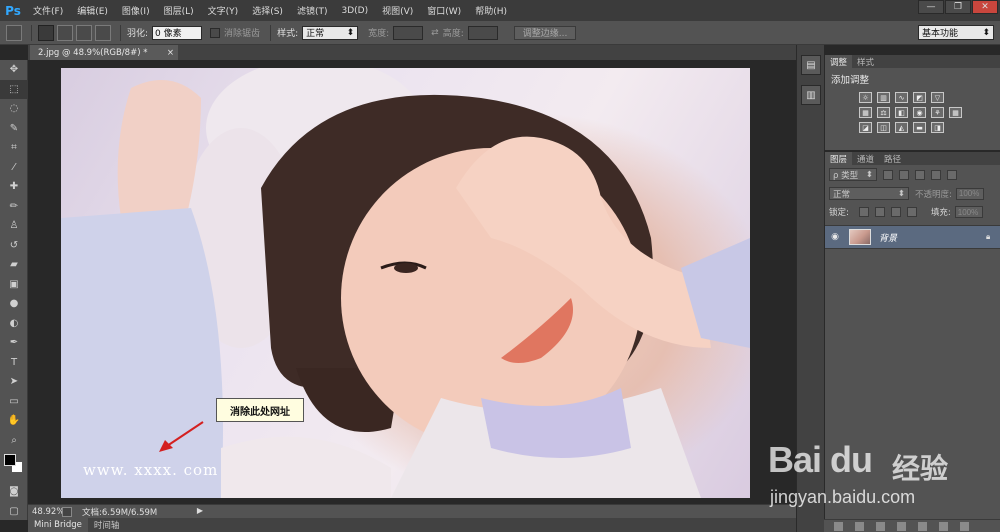 The image size is (1000, 532). I want to click on brightness-icon: ☼, so click(865, 97).